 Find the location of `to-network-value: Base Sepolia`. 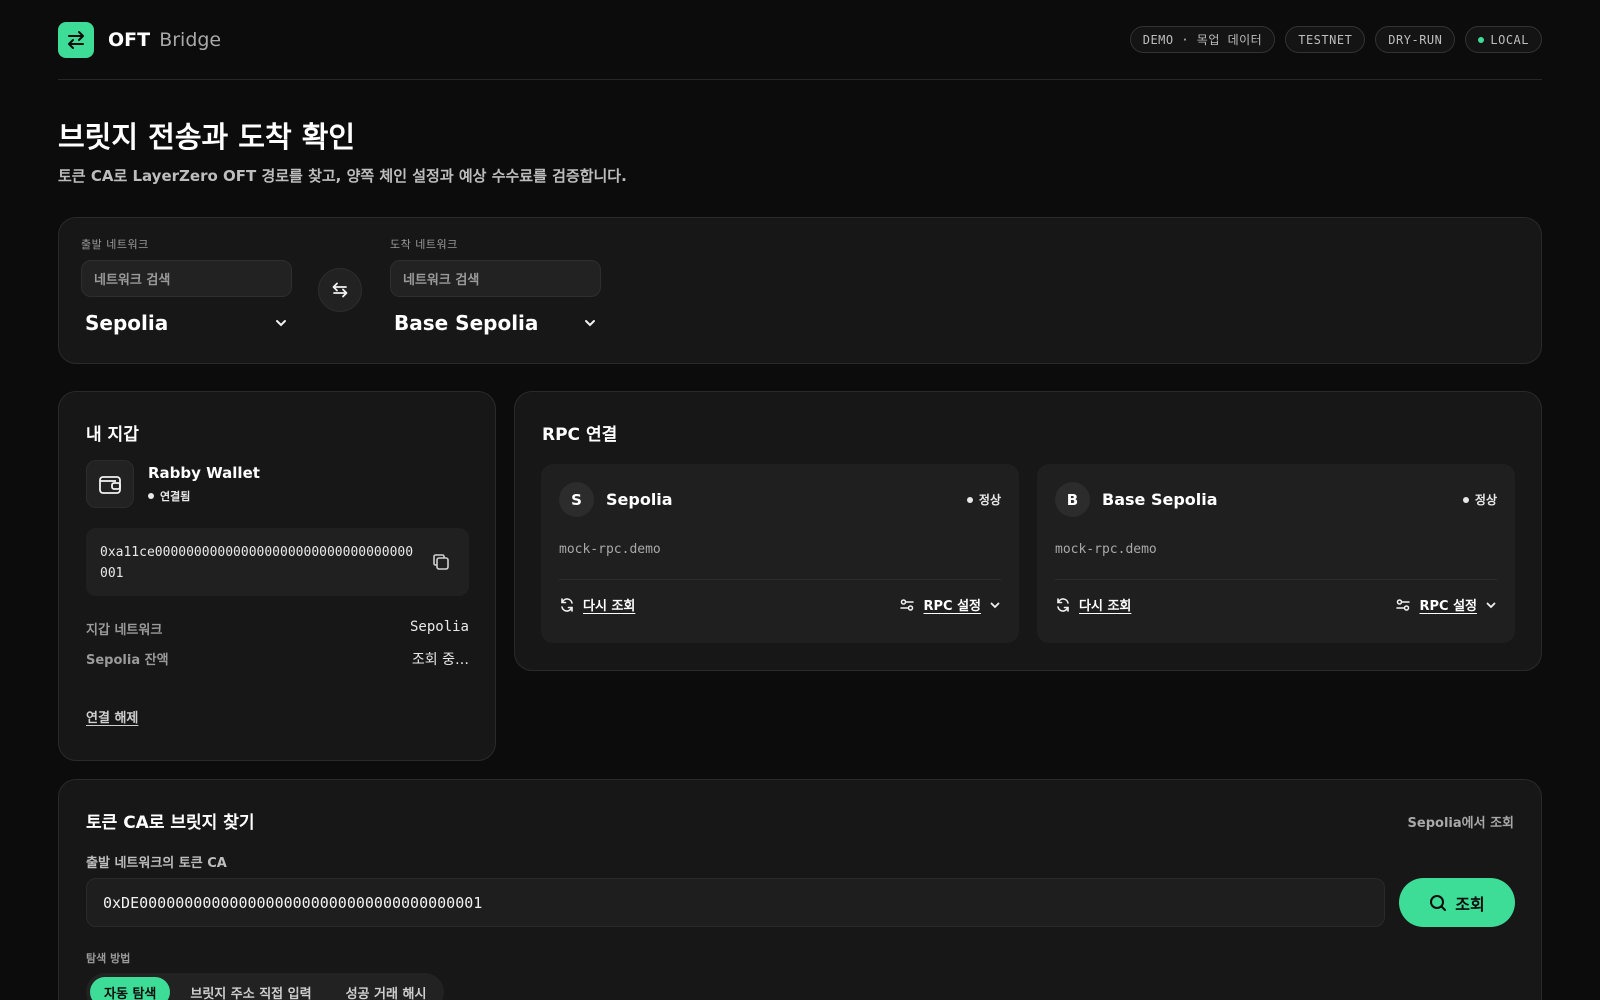

to-network-value: Base Sepolia is located at coordinates (466, 323).